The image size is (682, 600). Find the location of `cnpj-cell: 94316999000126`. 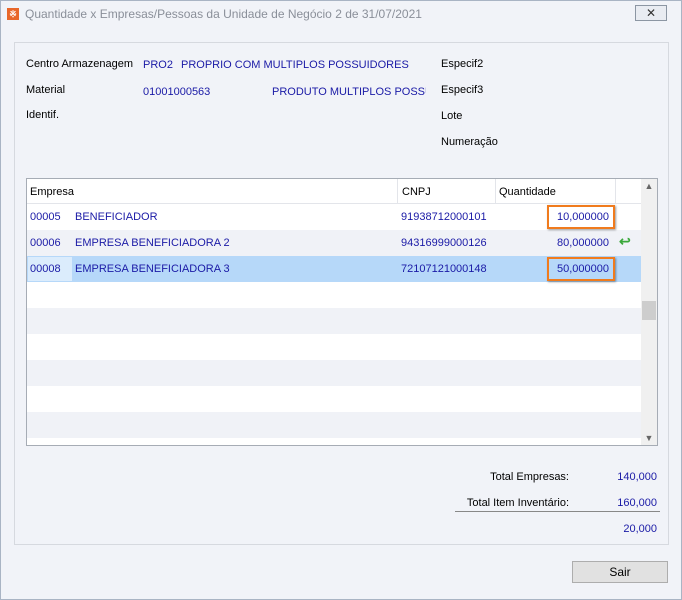

cnpj-cell: 94316999000126 is located at coordinates (444, 243).